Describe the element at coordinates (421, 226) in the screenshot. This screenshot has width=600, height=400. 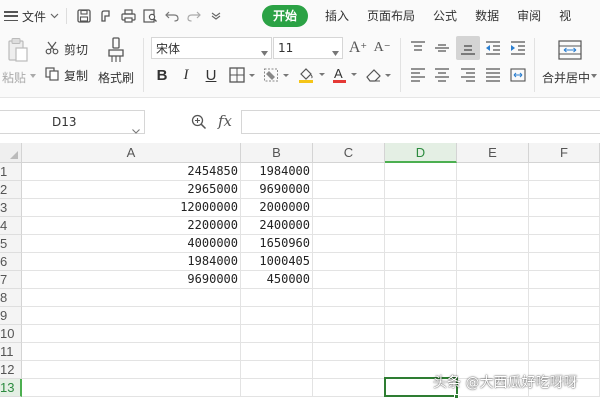
I see `cell-d4` at that location.